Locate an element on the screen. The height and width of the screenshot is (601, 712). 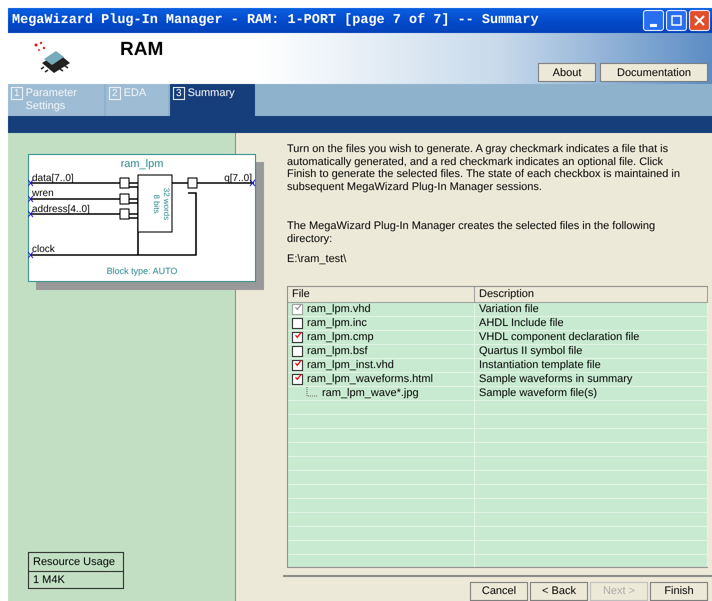
instructions-text: Turn on the files you wish to generate. A gray checkmark indicates a file that is automatically generated, and a red checkmark indicates an optional file. Click Finish to generate the selected files. The state of each checkbox is maintained in subsequent MegaWizard Plug-In Manager sessions. is located at coordinates (484, 168).